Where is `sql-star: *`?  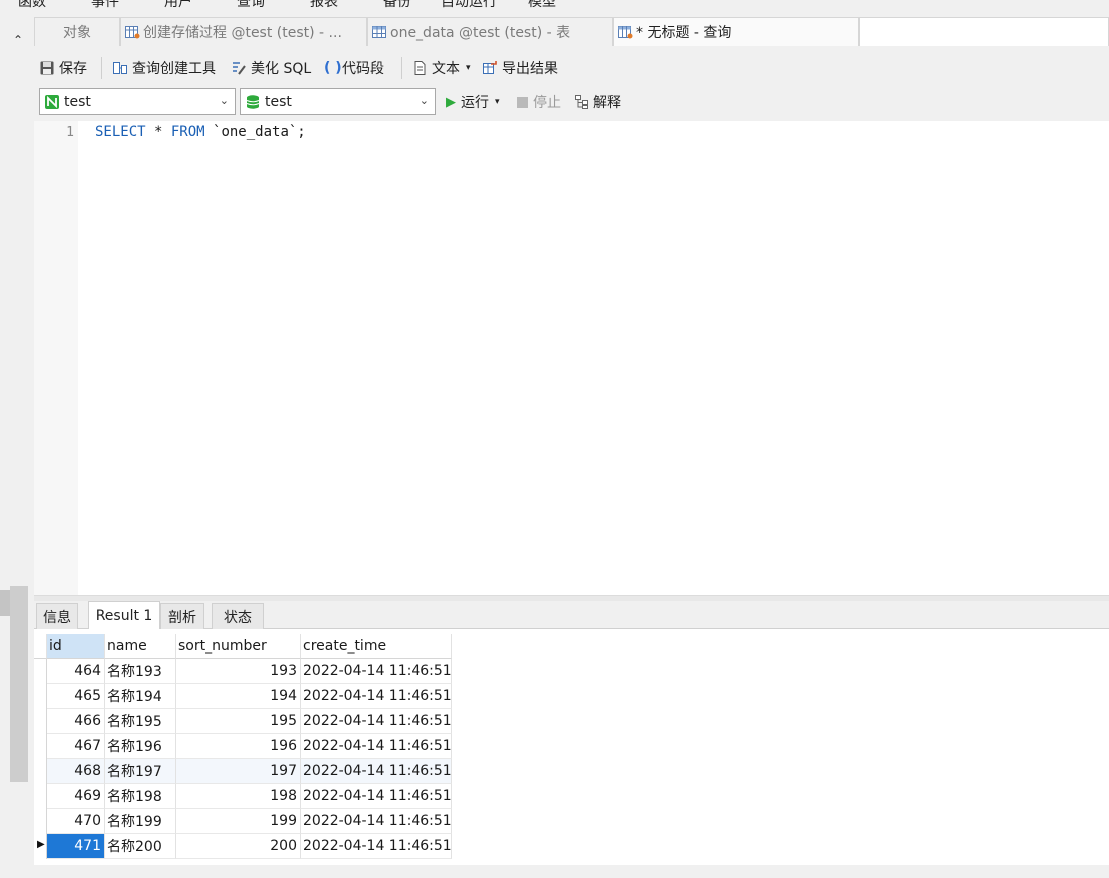
sql-star: * is located at coordinates (158, 132).